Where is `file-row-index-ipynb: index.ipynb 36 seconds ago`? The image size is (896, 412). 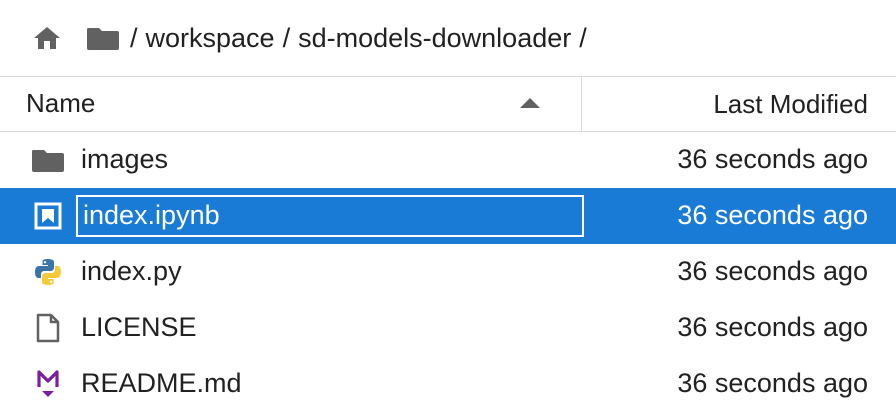 file-row-index-ipynb: index.ipynb 36 seconds ago is located at coordinates (448, 216).